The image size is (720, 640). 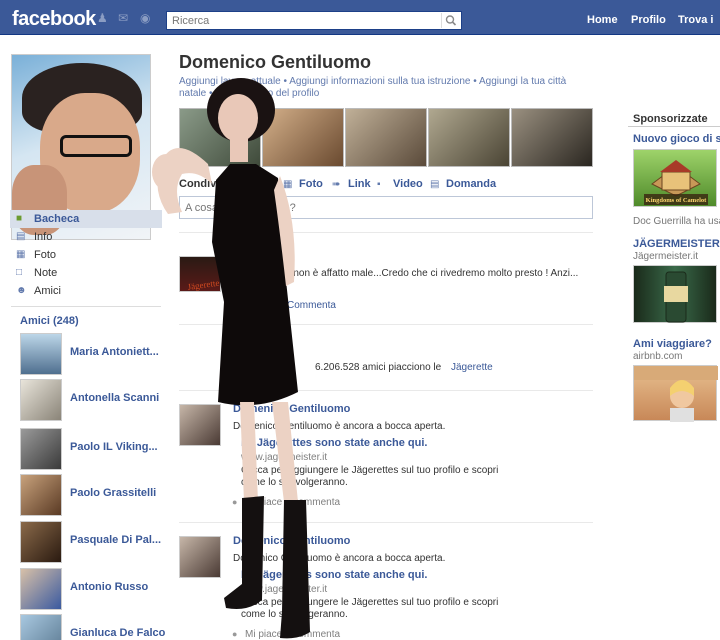 What do you see at coordinates (92, 627) in the screenshot?
I see `friend-item: Gianluca De Falco` at bounding box center [92, 627].